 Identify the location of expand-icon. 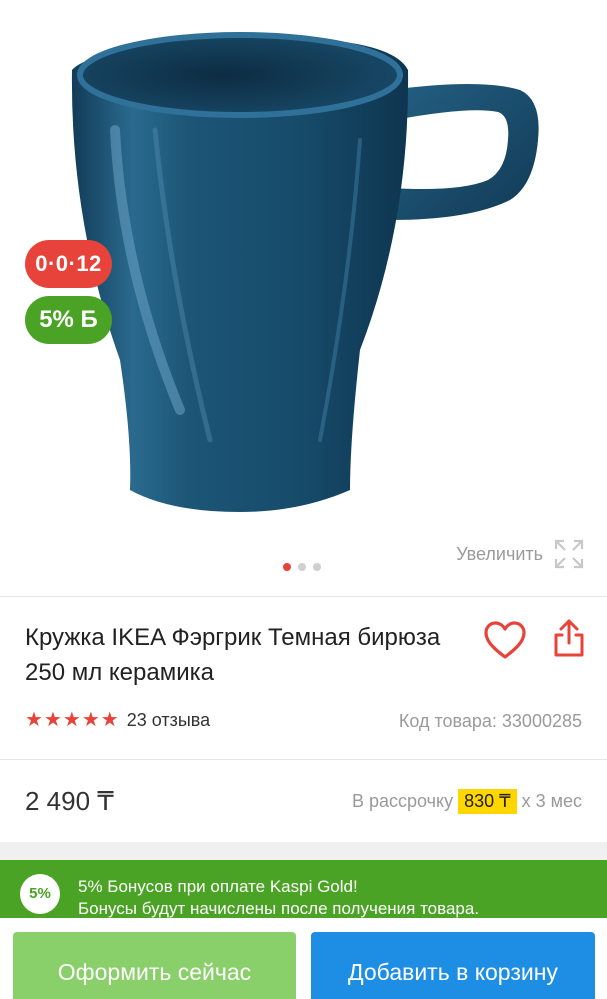
(569, 554).